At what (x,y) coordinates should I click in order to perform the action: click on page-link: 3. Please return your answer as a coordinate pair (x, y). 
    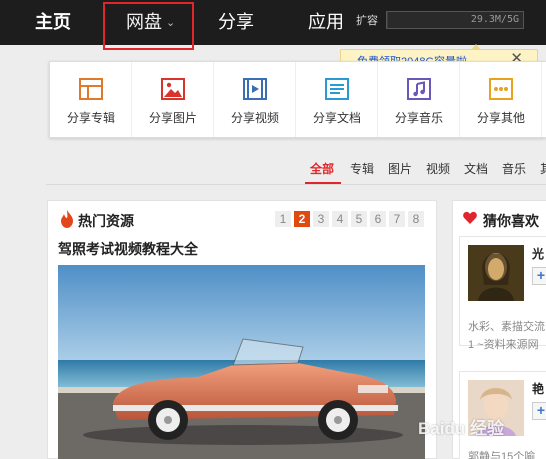
    Looking at the image, I should click on (321, 219).